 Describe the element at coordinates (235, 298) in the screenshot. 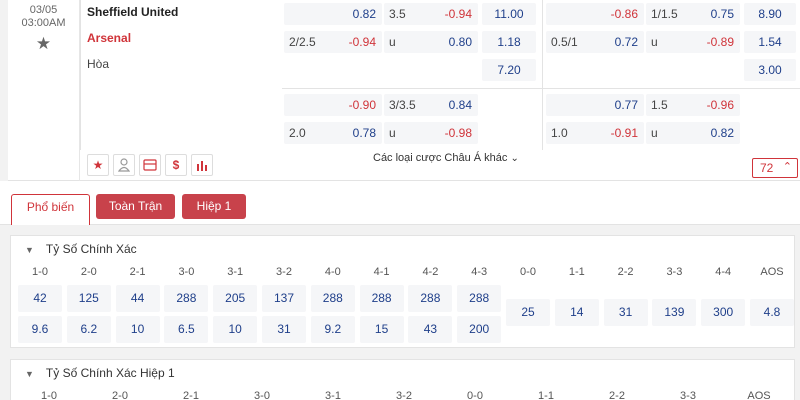

I see `score-odds-cell: 205` at that location.